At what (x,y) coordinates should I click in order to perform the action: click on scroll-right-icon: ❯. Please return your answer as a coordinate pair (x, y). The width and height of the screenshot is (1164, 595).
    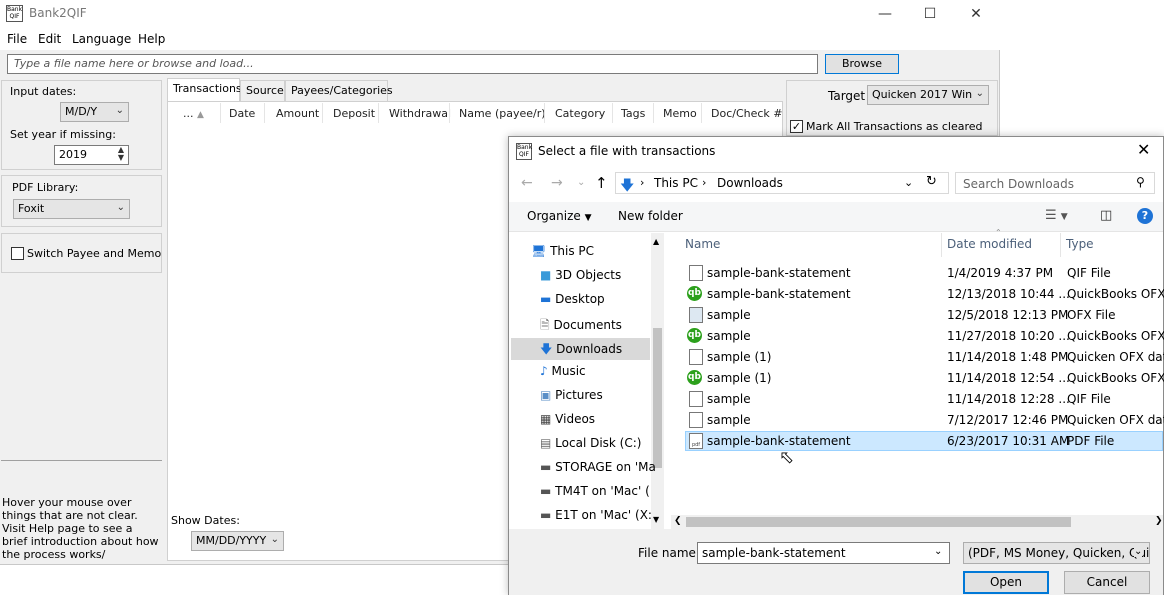
    Looking at the image, I should click on (1159, 521).